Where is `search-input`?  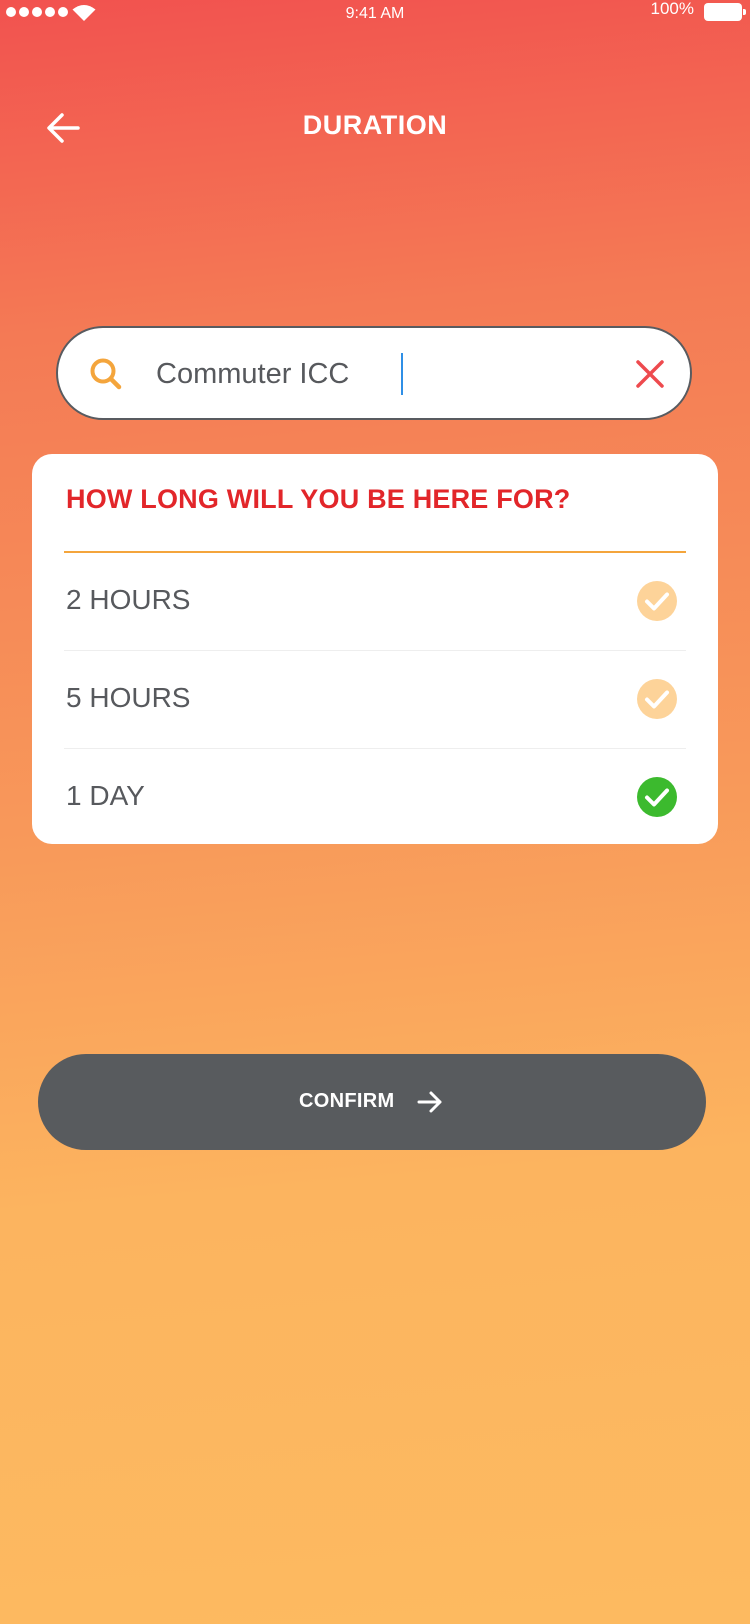
search-input is located at coordinates (366, 374).